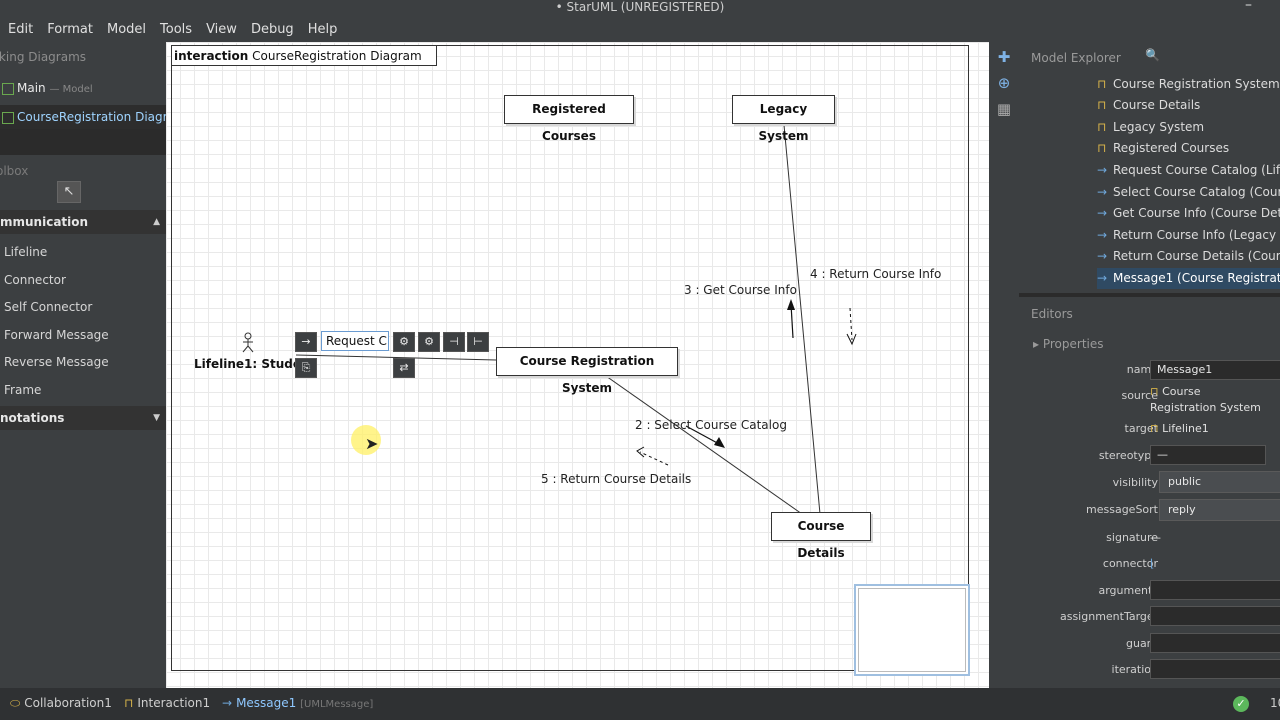 The width and height of the screenshot is (1280, 720). I want to click on toolbox-group-communication: mmunication ▲, so click(83, 222).